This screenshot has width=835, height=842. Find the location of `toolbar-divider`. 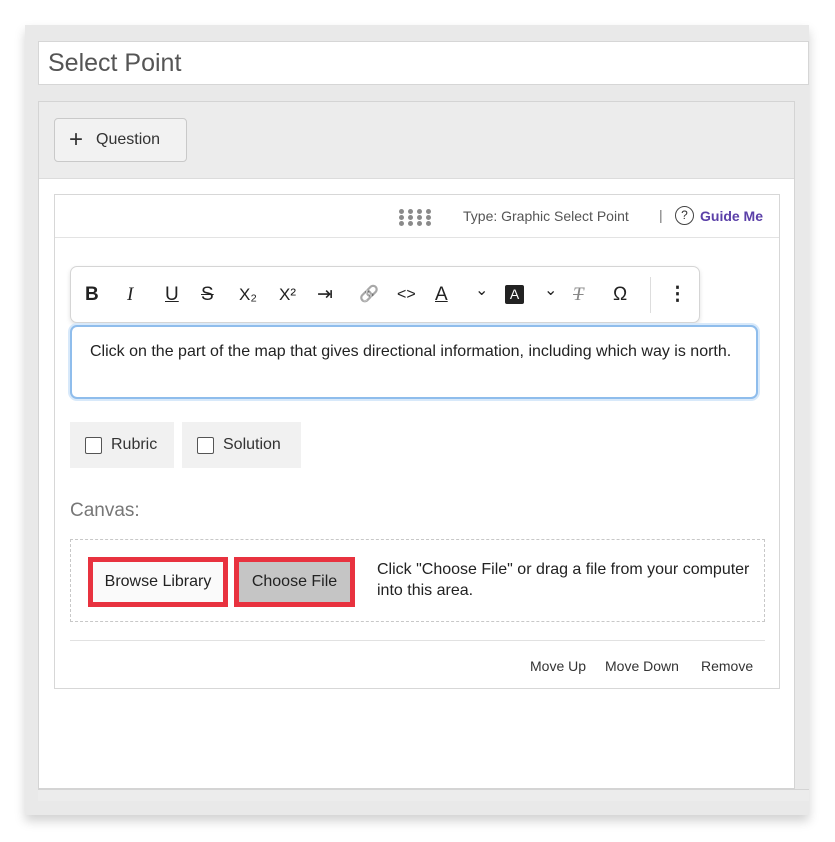

toolbar-divider is located at coordinates (650, 295).